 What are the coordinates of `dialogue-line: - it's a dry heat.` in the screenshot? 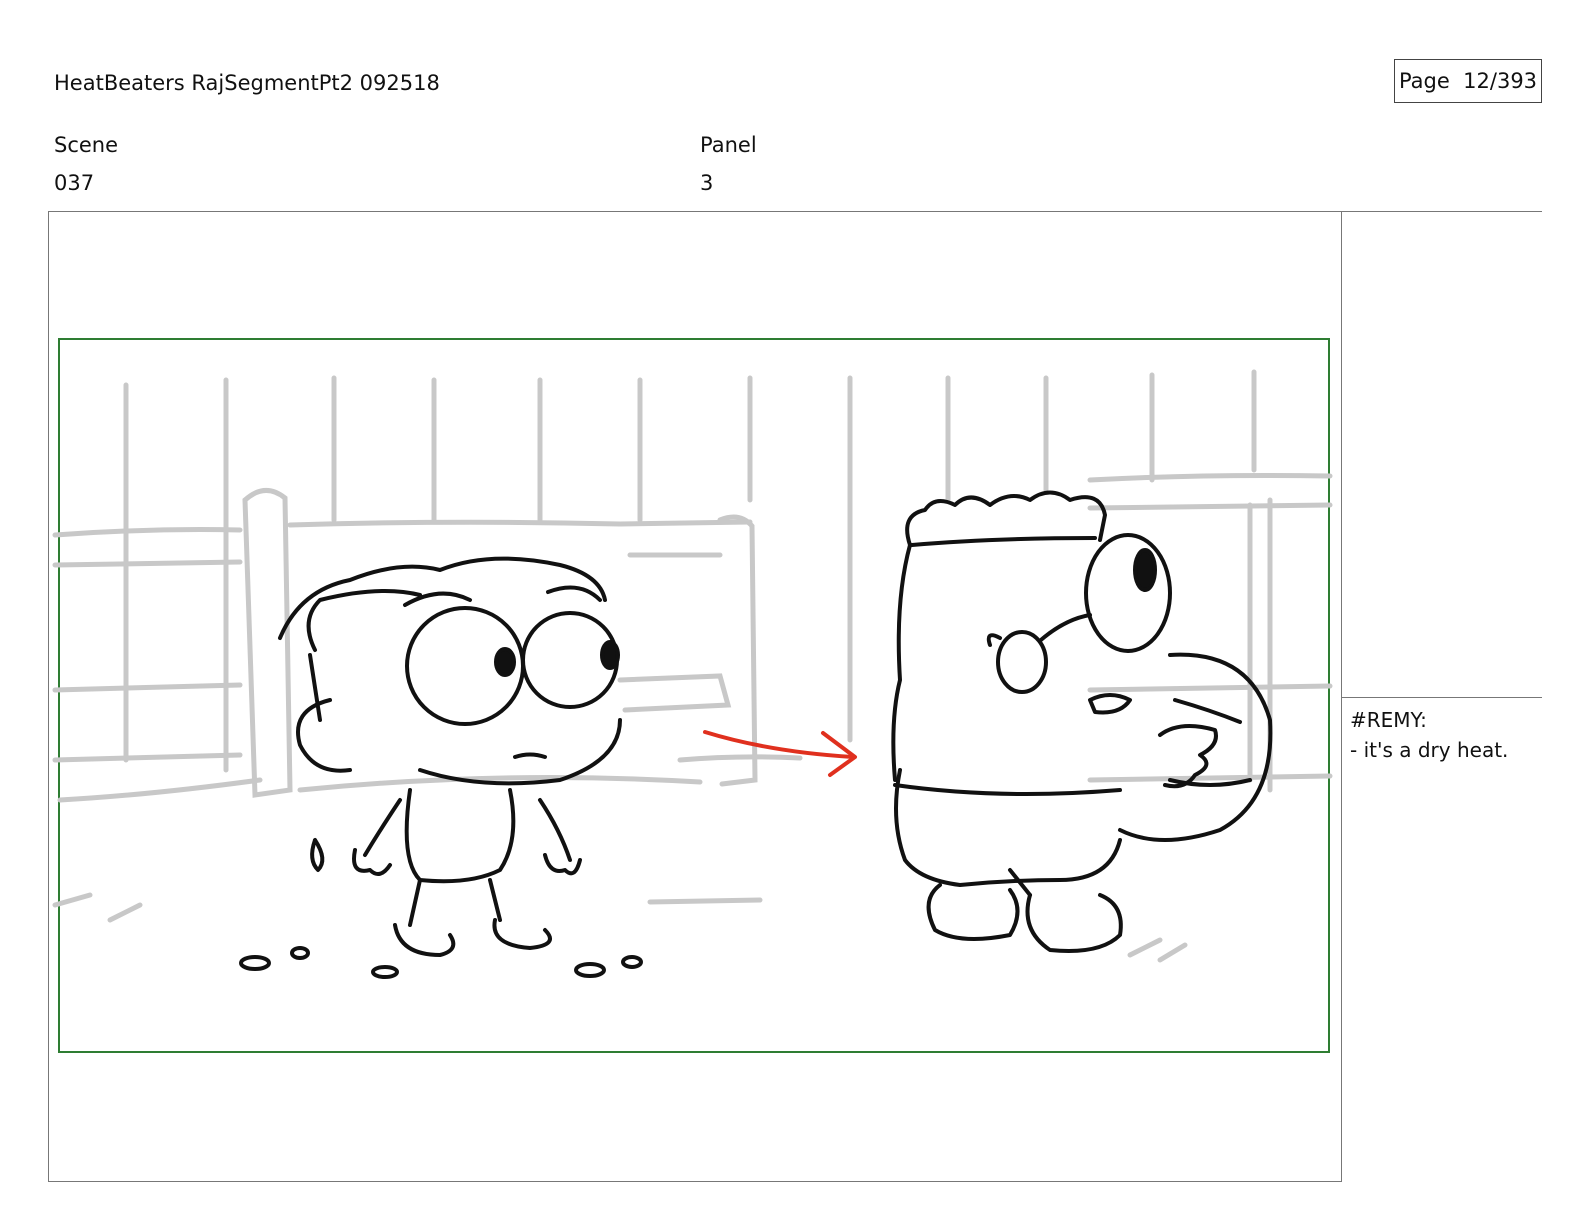 It's located at (1429, 750).